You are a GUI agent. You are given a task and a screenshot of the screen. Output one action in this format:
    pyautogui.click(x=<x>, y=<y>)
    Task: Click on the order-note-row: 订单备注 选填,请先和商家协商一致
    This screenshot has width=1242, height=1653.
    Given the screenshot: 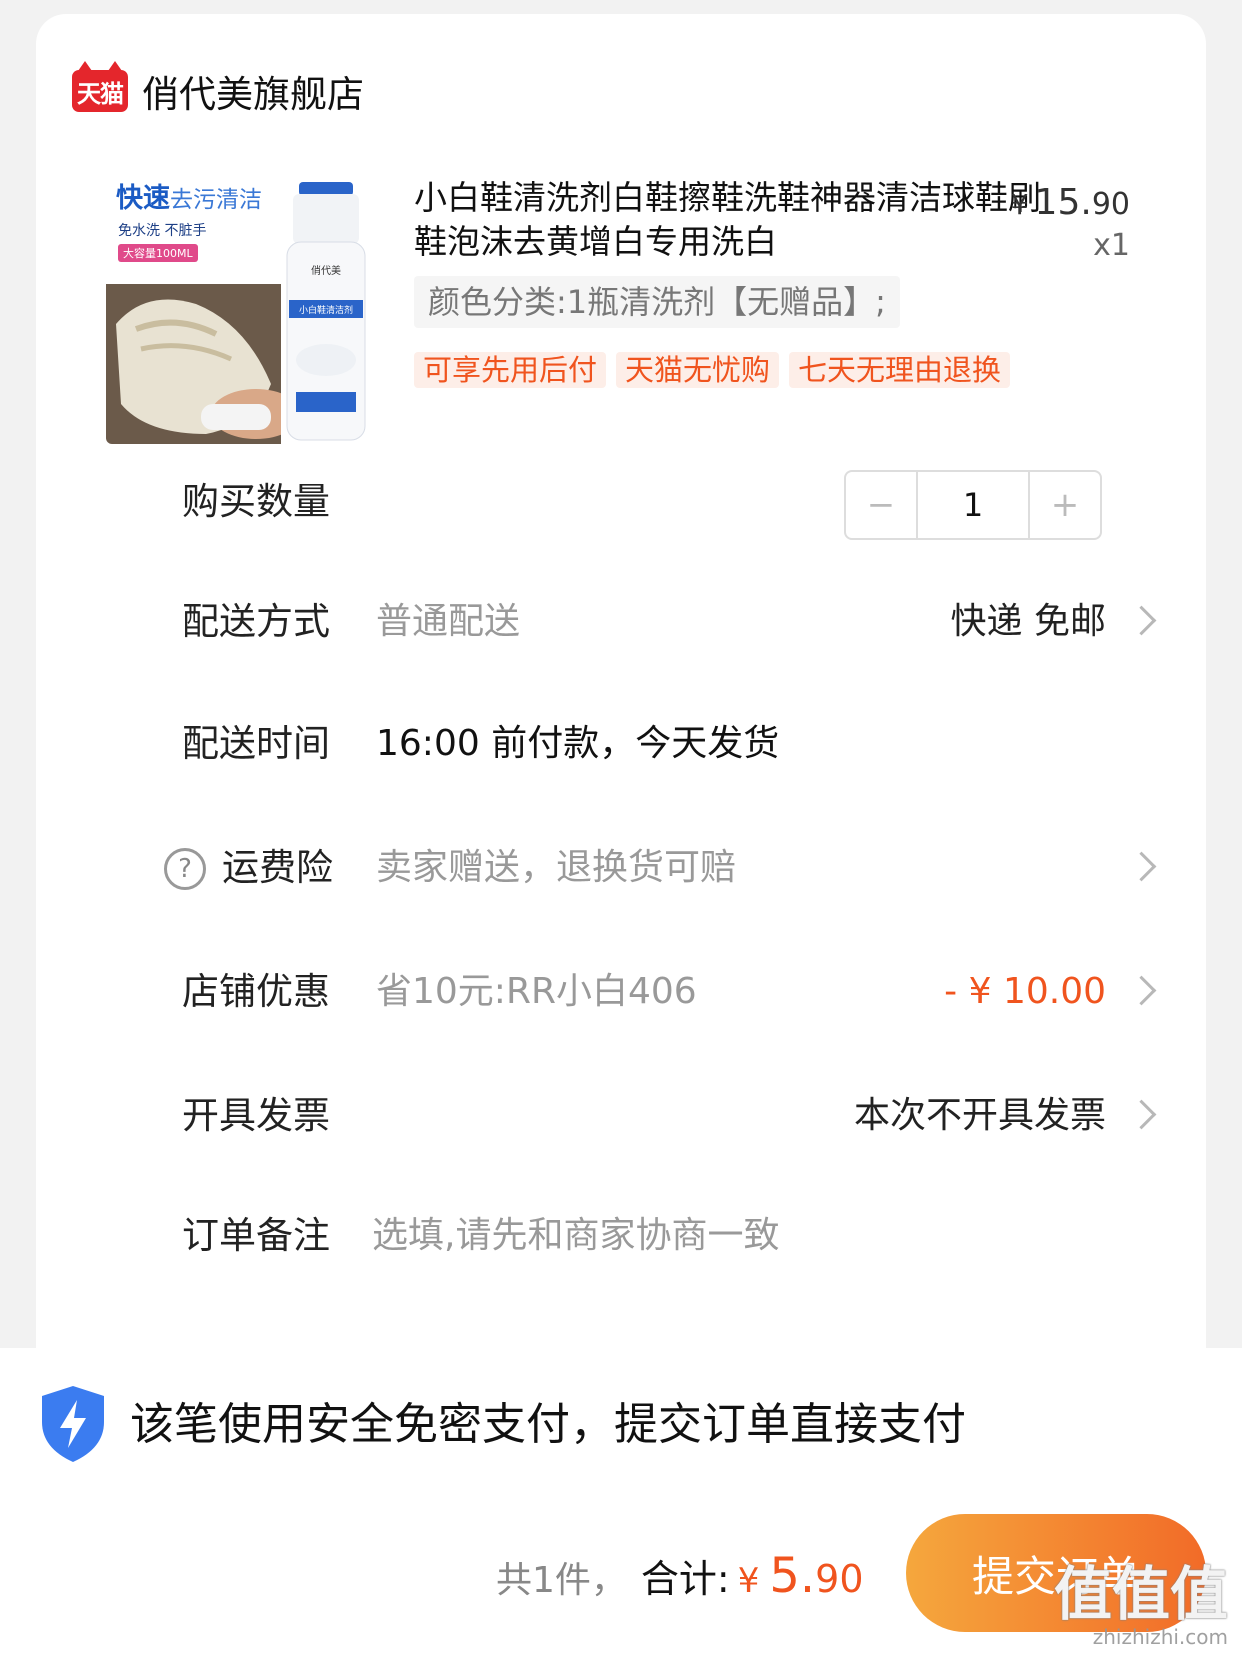 What is the action you would take?
    pyautogui.click(x=621, y=1236)
    